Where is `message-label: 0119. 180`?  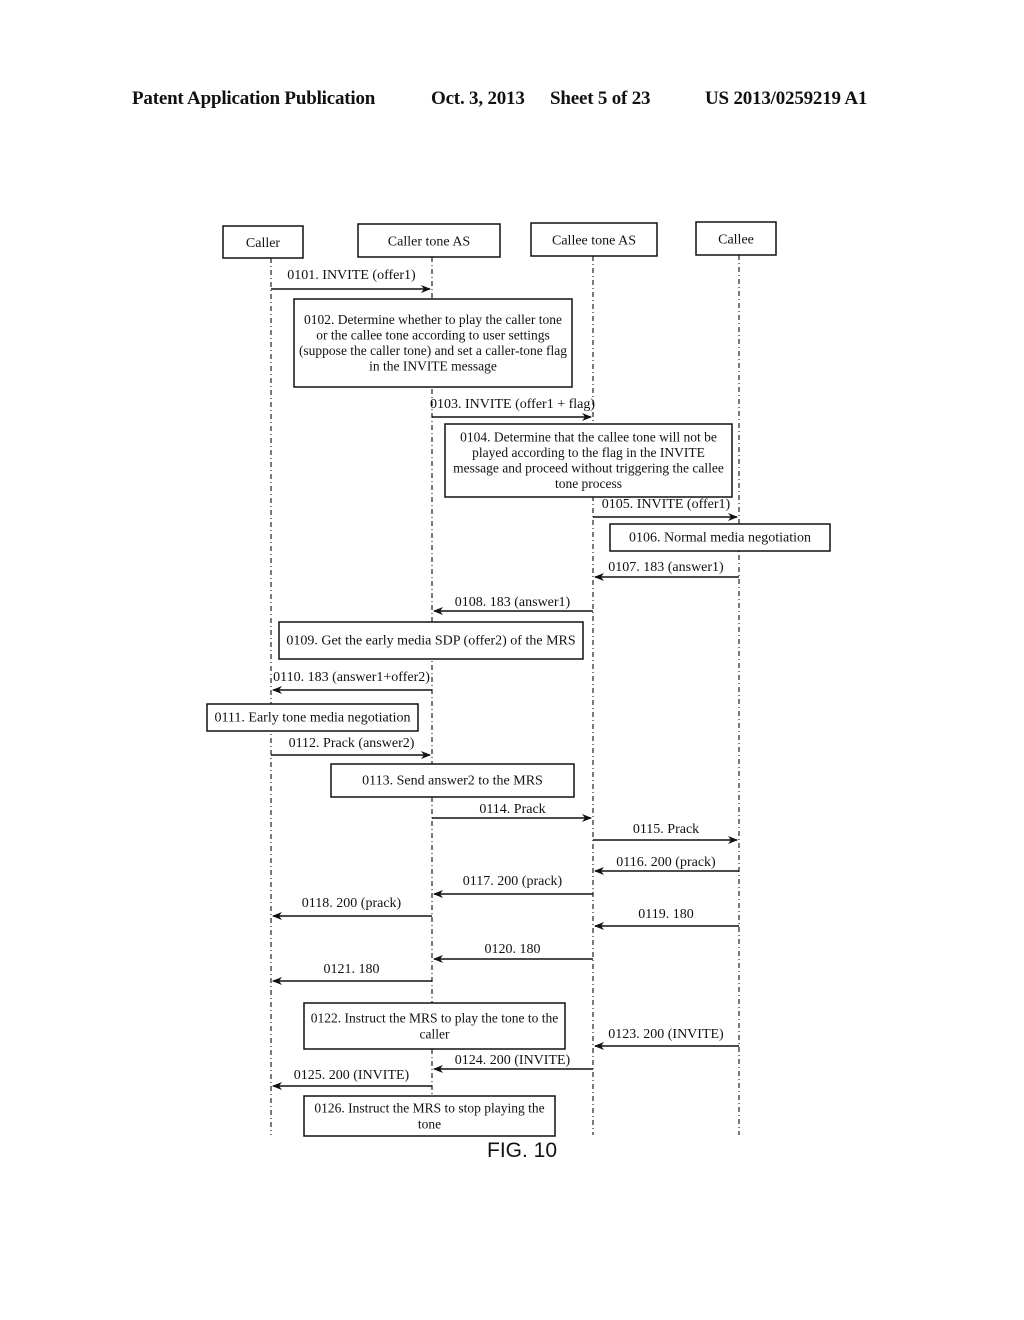
message-label: 0119. 180 is located at coordinates (665, 914).